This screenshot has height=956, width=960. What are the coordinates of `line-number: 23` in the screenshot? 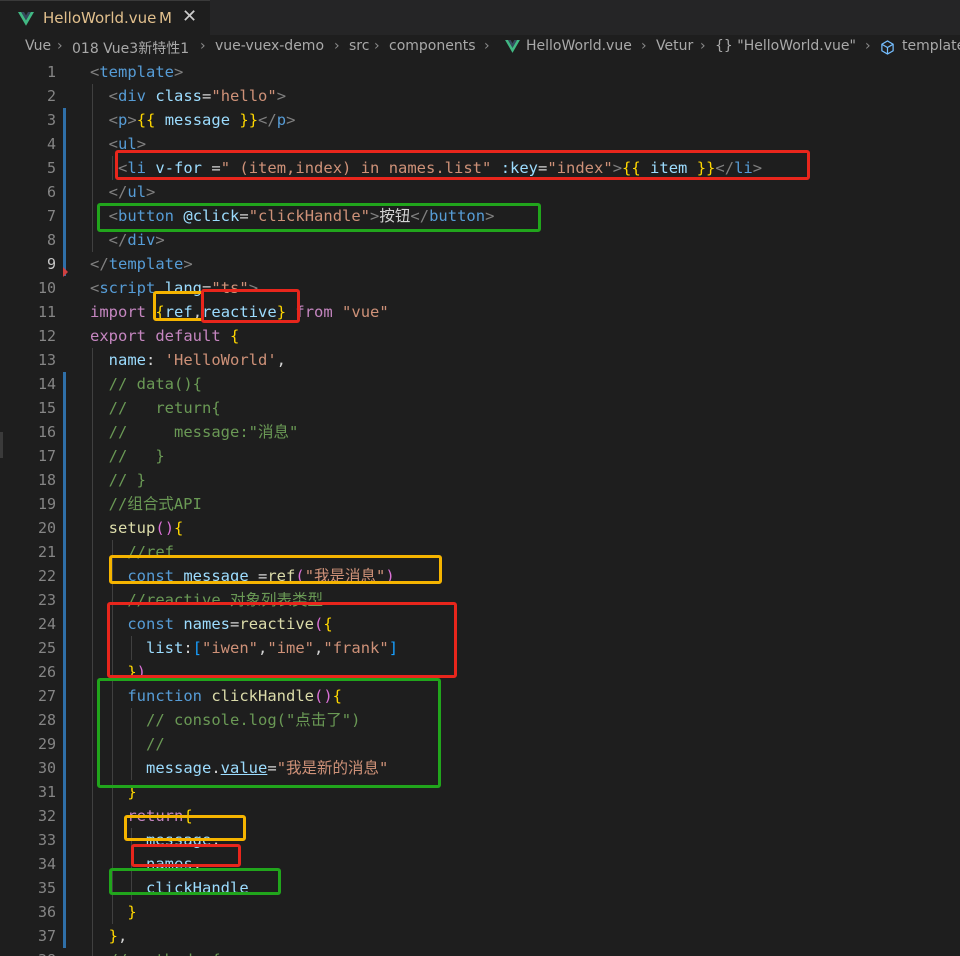 It's located at (46, 600).